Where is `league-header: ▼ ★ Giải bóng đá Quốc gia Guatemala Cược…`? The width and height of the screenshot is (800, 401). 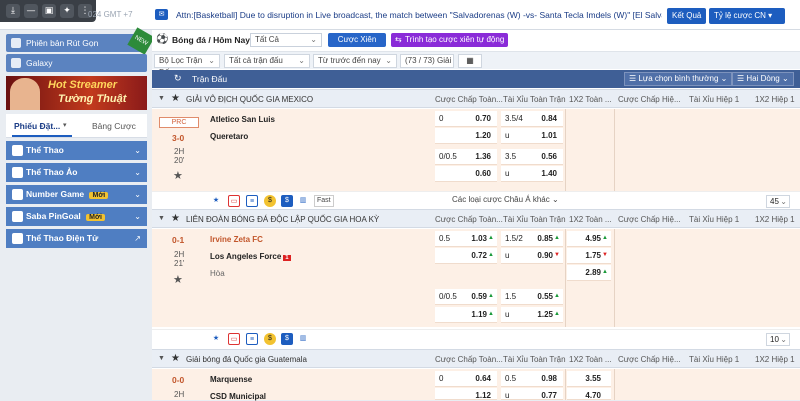 league-header: ▼ ★ Giải bóng đá Quốc gia Guatemala Cược… is located at coordinates (476, 358).